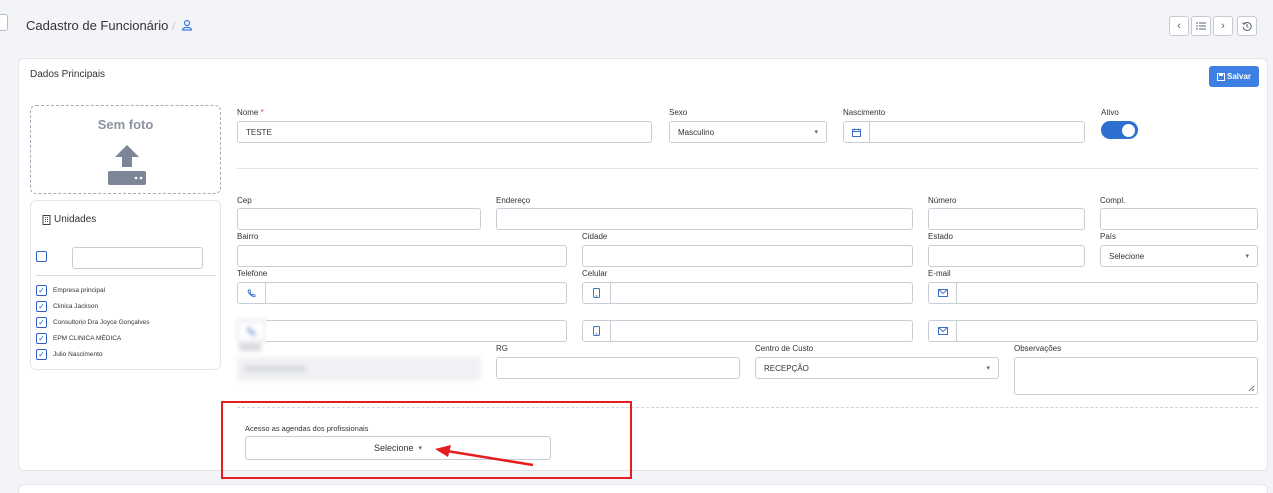 This screenshot has height=493, width=1273. I want to click on compl-label: Compl., so click(1113, 200).